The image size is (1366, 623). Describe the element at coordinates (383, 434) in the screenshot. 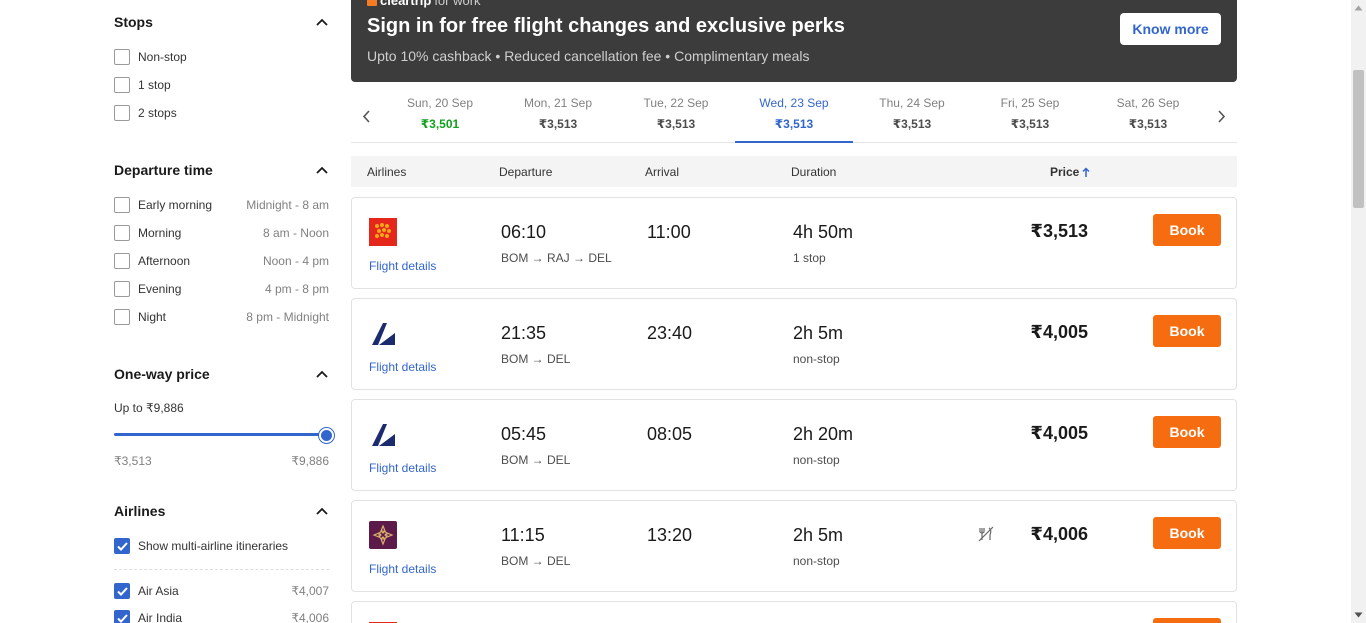

I see `goair-logo-icon: go` at that location.